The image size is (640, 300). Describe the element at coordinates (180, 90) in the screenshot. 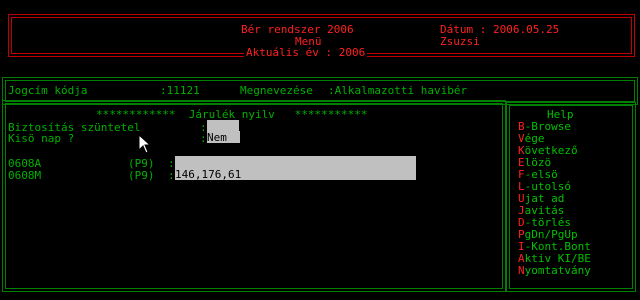

I see `code-value: :11121` at that location.